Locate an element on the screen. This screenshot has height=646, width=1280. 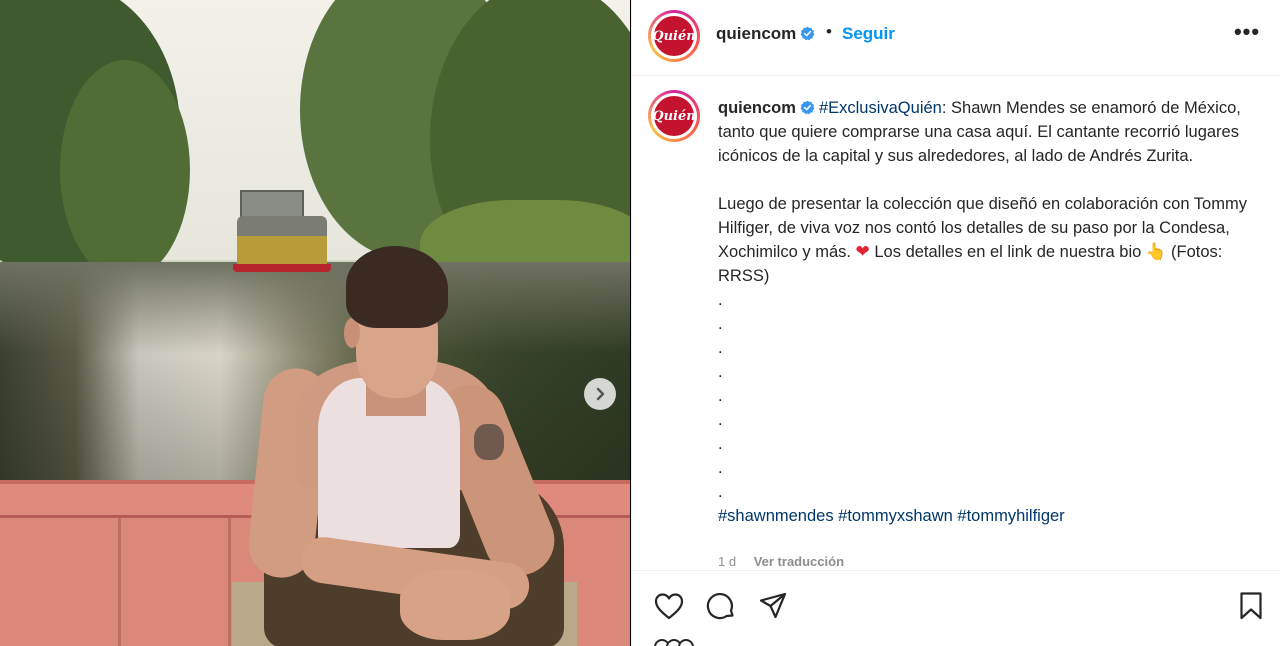
action-bar is located at coordinates (956, 608).